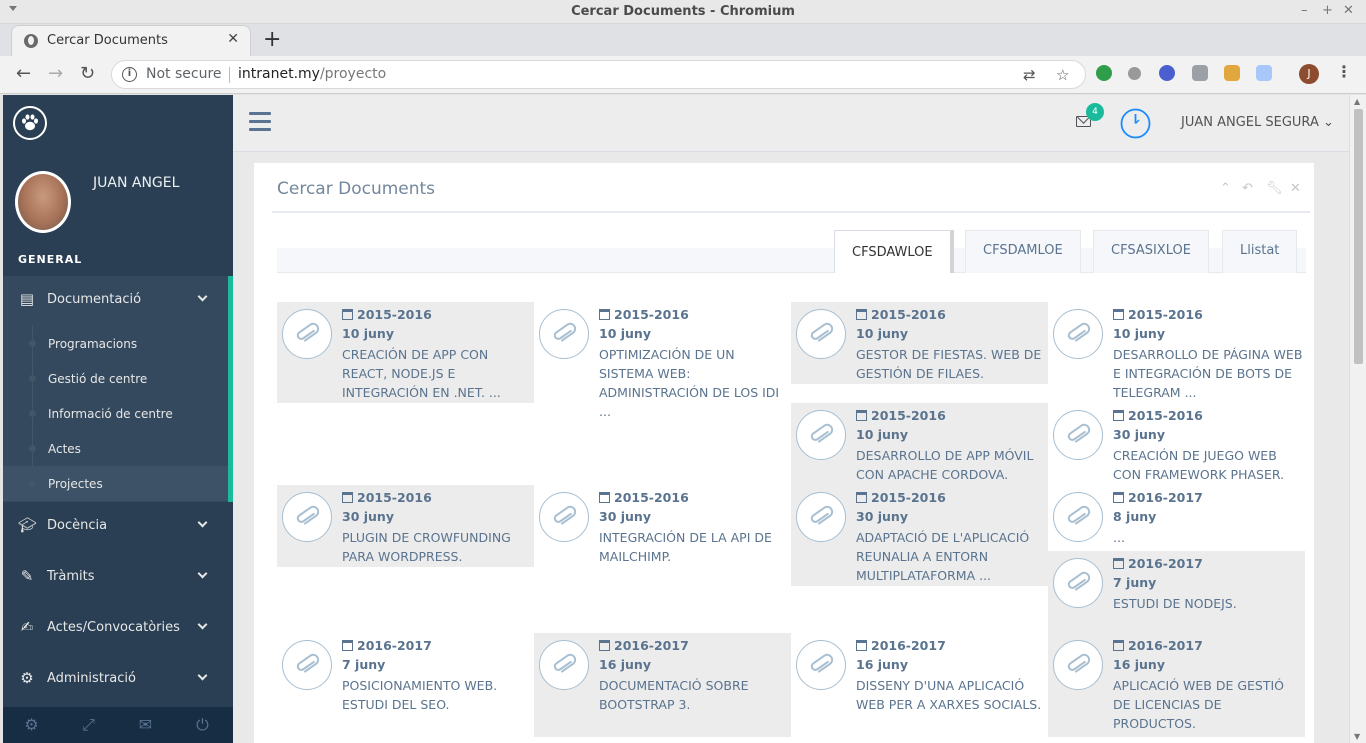 The image size is (1366, 743). I want to click on tab-close-icon: ✕, so click(233, 39).